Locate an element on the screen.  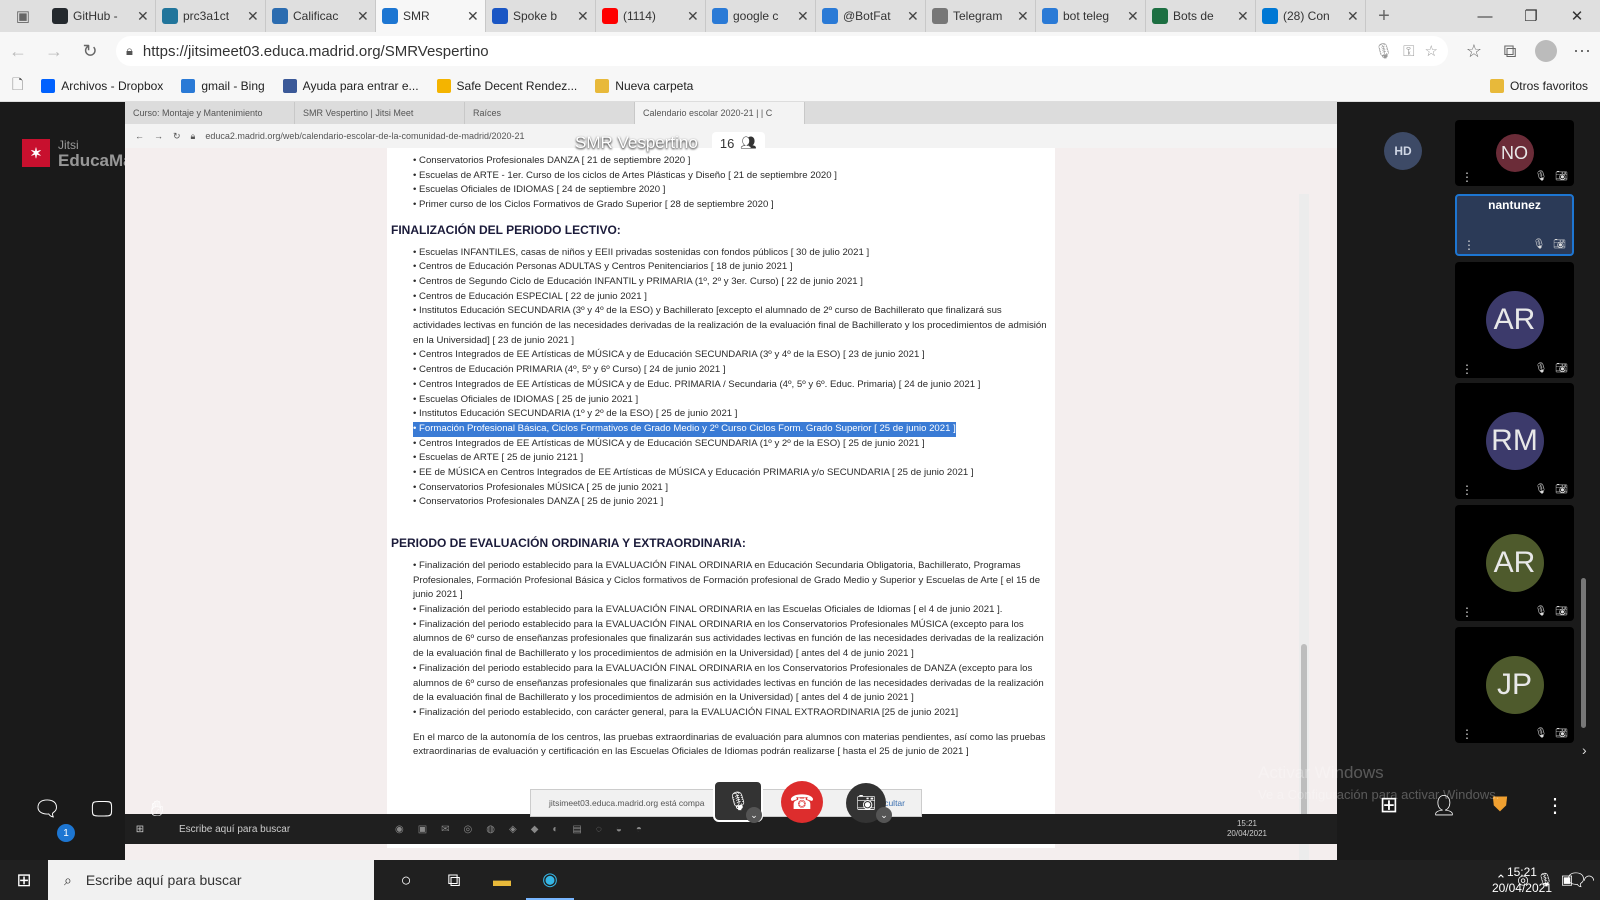
task-view-icon: ⧉ is located at coordinates (454, 880).